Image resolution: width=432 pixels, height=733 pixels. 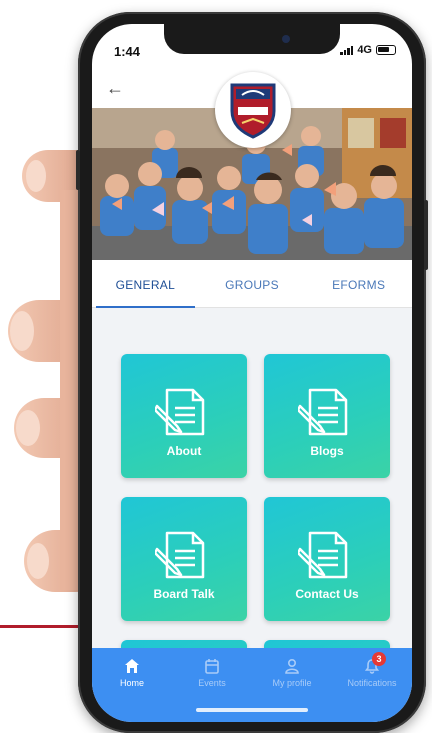 I want to click on red-accent-line, so click(x=40, y=626).